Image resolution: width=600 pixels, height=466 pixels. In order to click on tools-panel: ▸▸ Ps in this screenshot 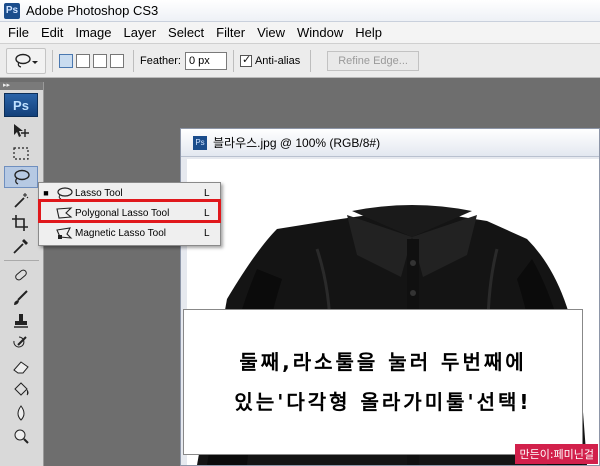, I will do `click(22, 274)`.